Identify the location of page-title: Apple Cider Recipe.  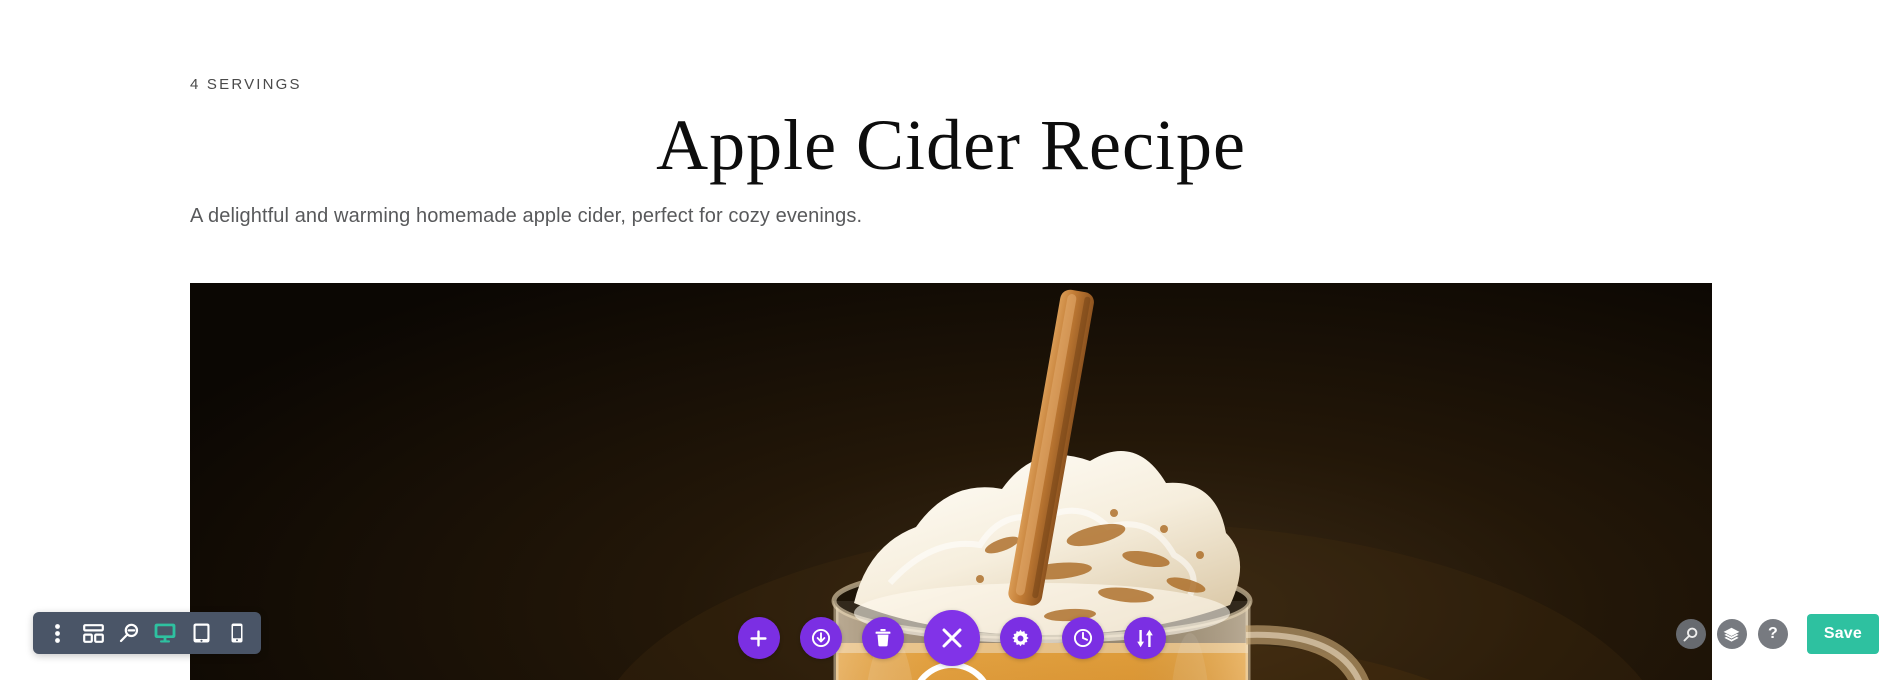
(951, 145).